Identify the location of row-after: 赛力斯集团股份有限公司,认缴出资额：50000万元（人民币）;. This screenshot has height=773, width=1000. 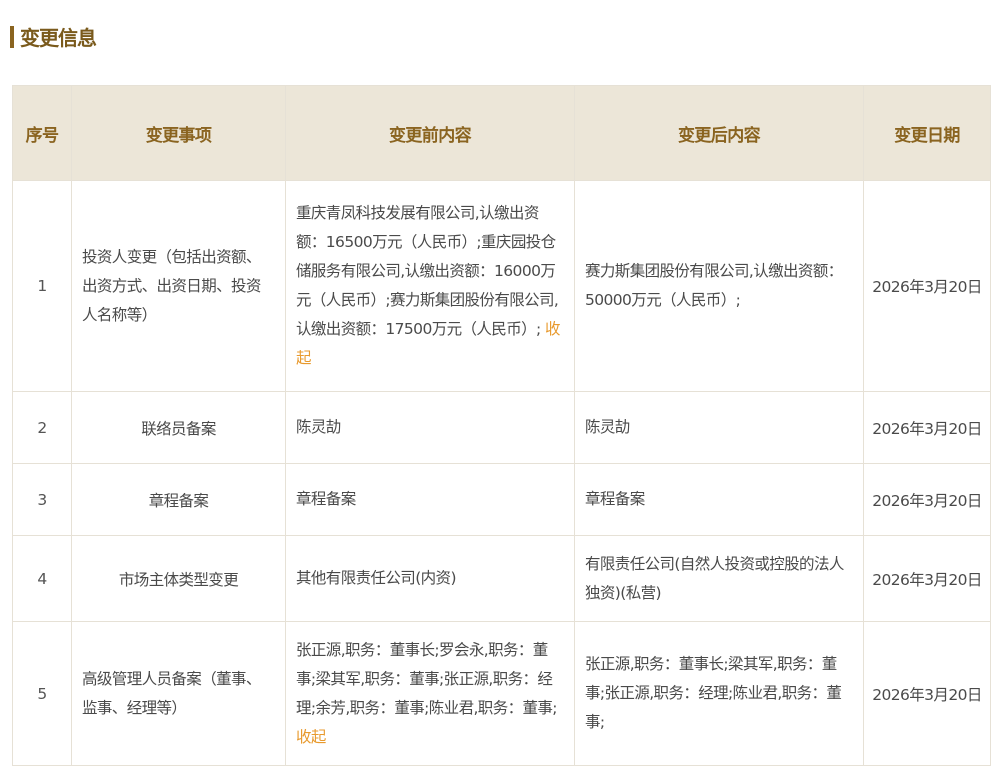
(719, 286).